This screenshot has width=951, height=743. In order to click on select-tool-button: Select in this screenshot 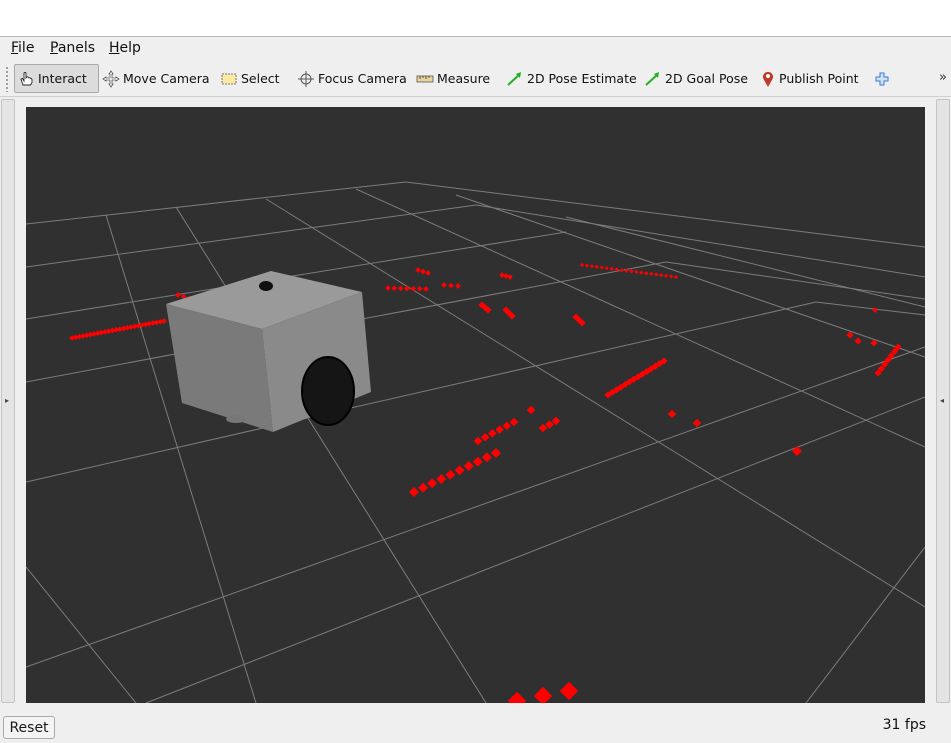, I will do `click(250, 78)`.